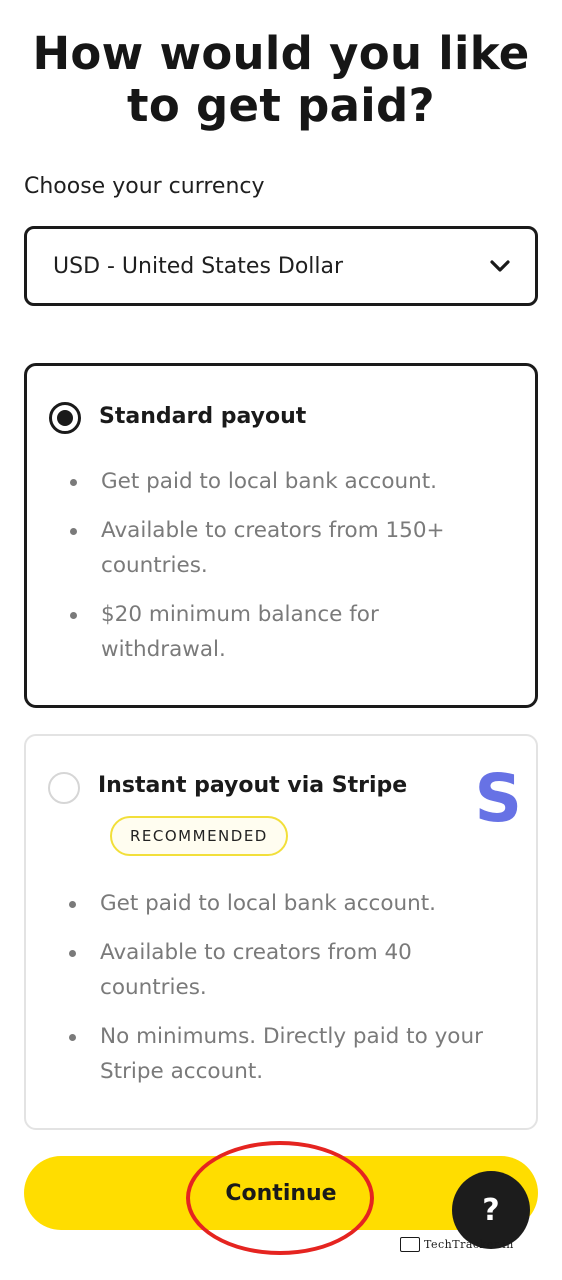  What do you see at coordinates (199, 836) in the screenshot?
I see `recommended-badge: RECOMMENDED` at bounding box center [199, 836].